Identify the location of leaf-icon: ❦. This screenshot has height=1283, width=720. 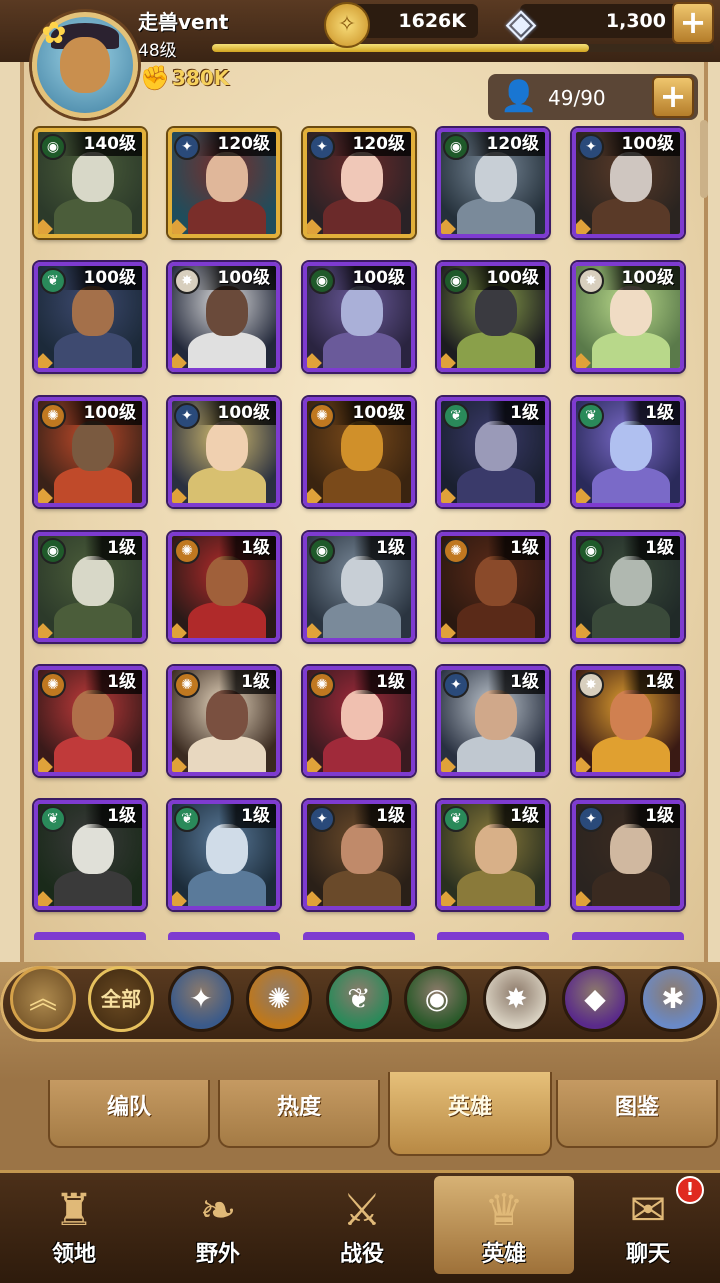
(359, 999).